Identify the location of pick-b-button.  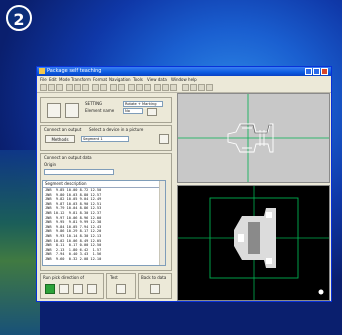
(78, 289).